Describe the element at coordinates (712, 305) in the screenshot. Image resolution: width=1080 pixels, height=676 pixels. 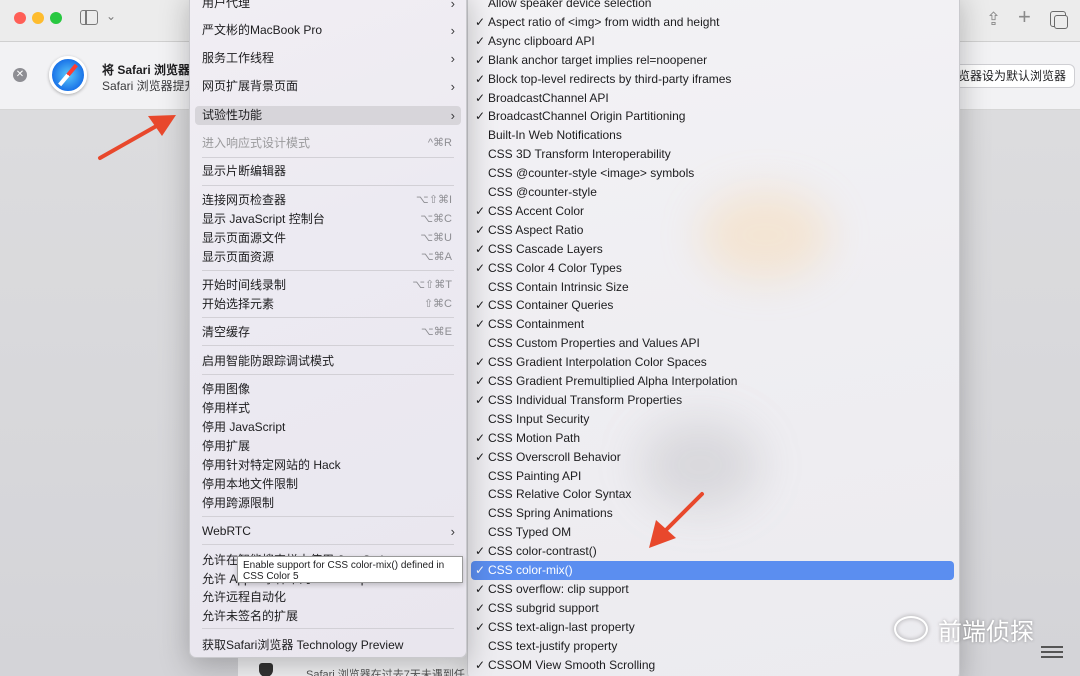
I see `feature-item: ✓ CSS Container Queries` at that location.